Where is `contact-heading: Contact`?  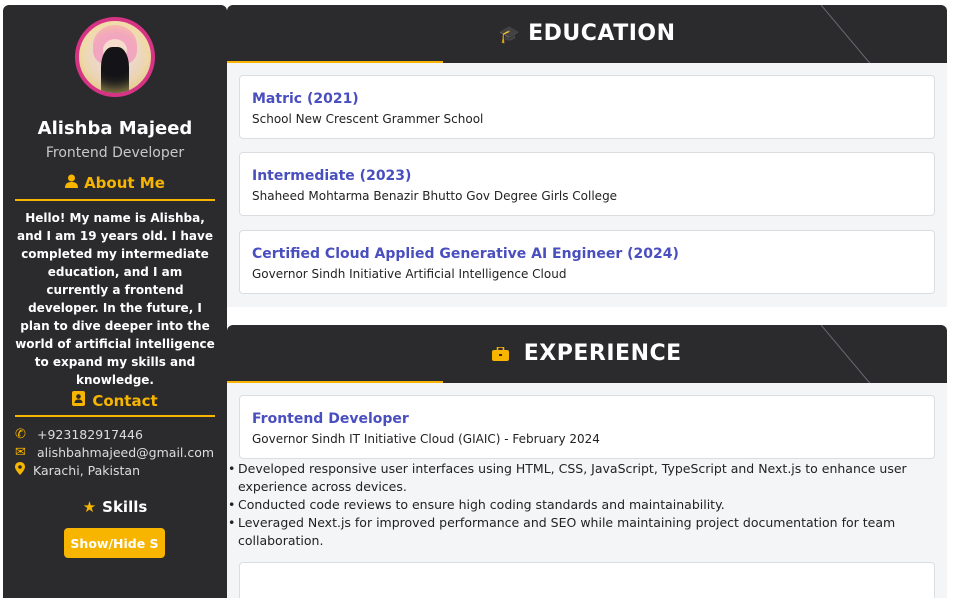 contact-heading: Contact is located at coordinates (115, 400).